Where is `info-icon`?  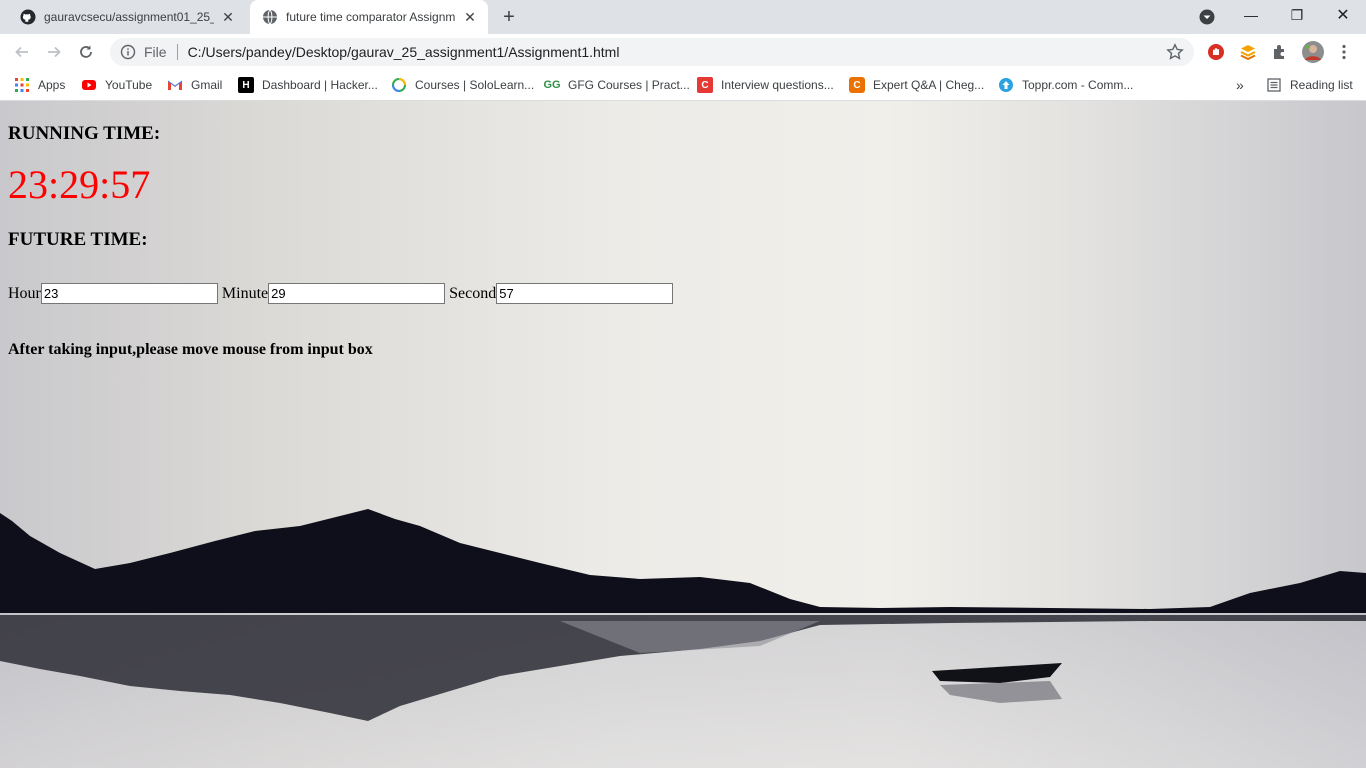
info-icon is located at coordinates (128, 52).